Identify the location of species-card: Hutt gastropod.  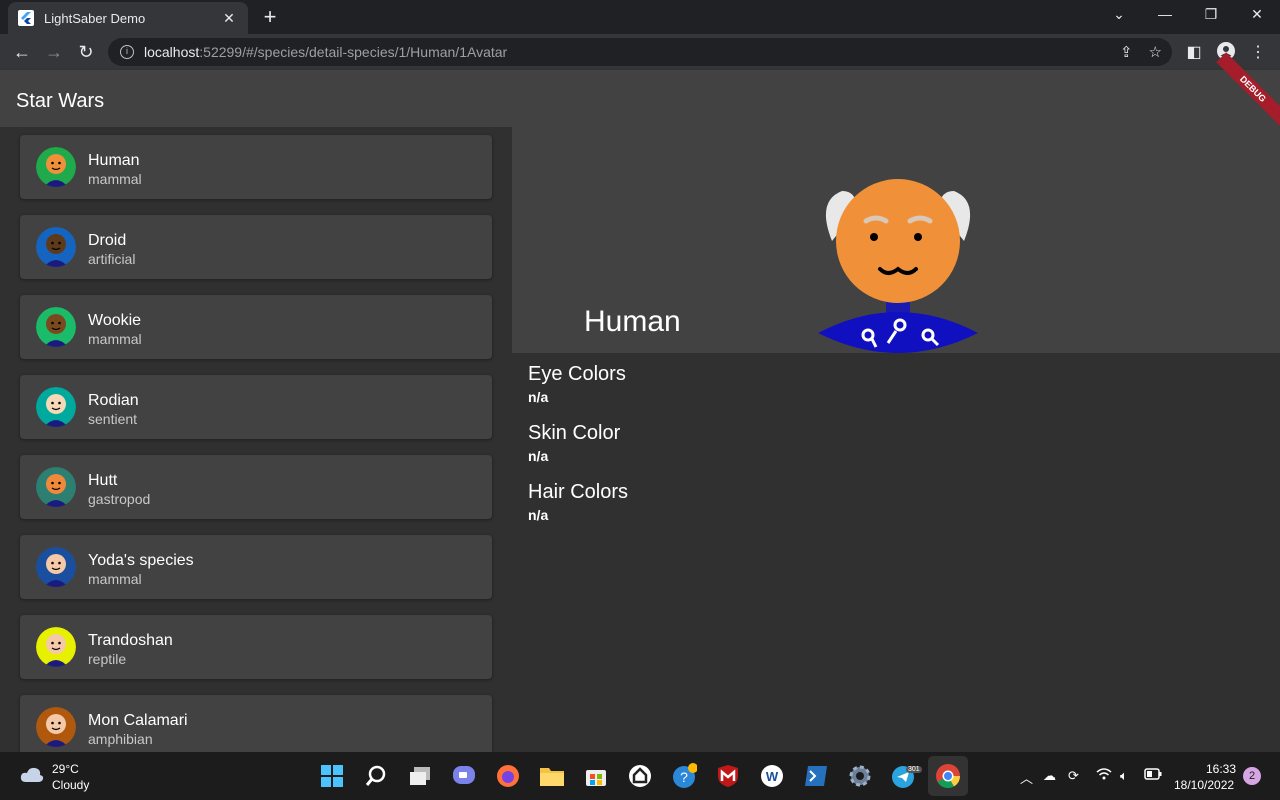
(256, 487).